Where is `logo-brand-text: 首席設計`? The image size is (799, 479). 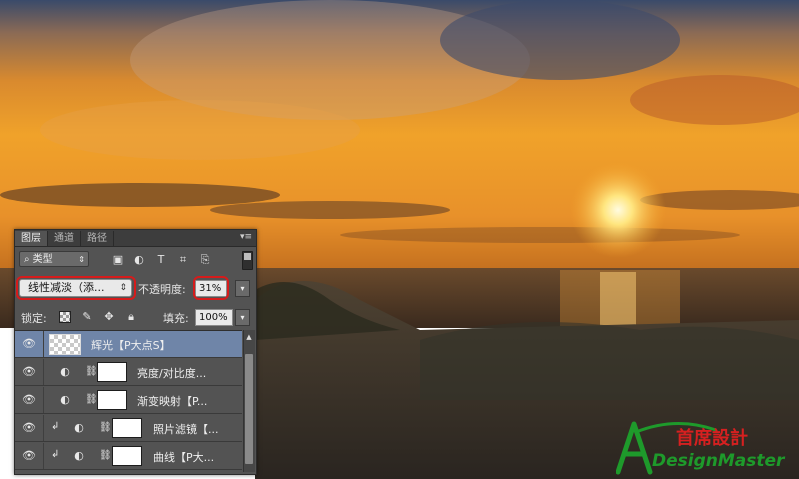
logo-brand-text: 首席設計 is located at coordinates (712, 438).